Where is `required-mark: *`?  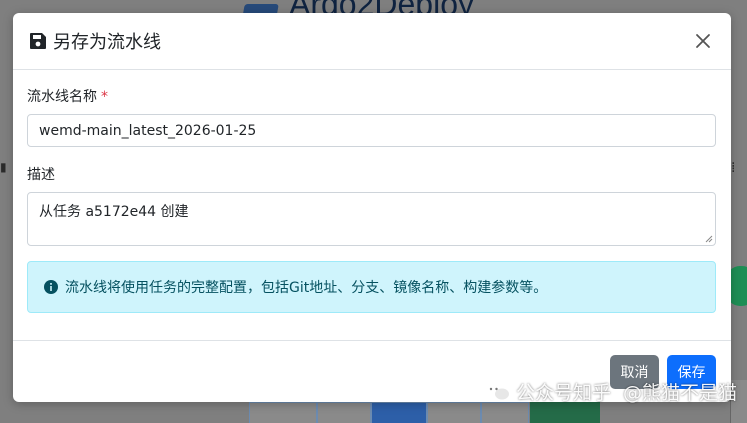
required-mark: * is located at coordinates (104, 97).